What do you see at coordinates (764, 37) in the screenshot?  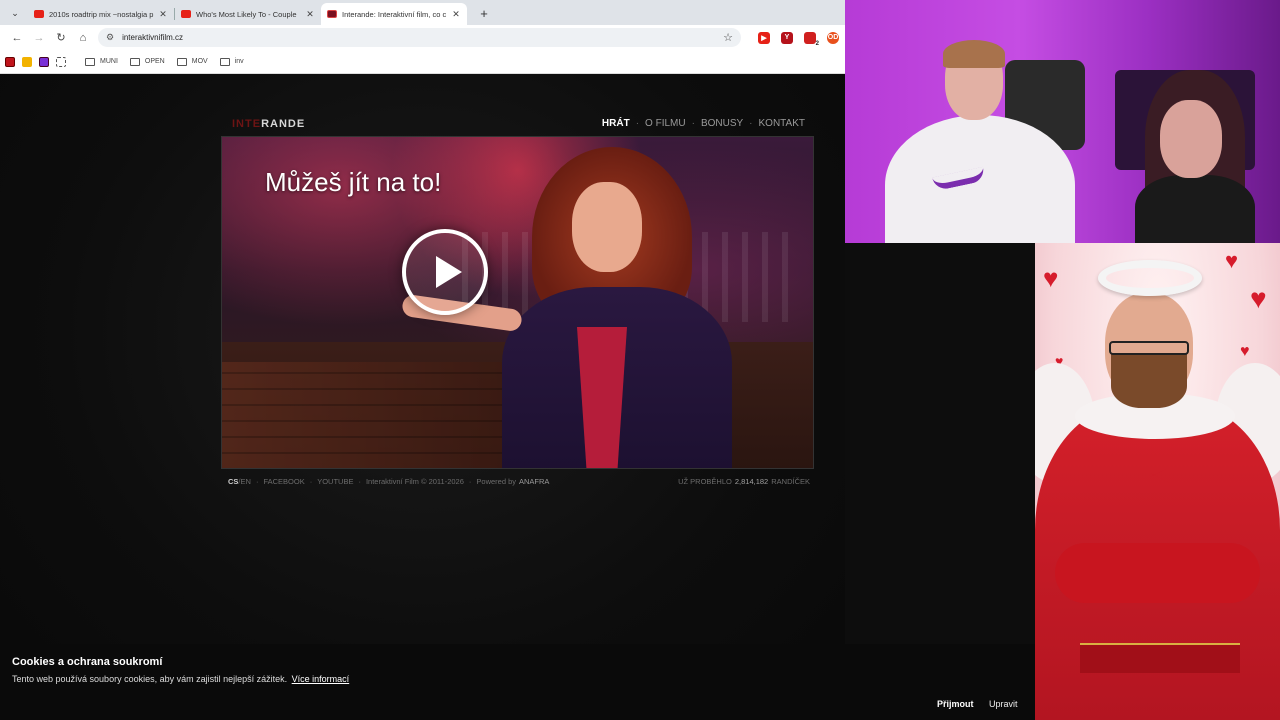 I see `youtube-extension-icon: ▶` at bounding box center [764, 37].